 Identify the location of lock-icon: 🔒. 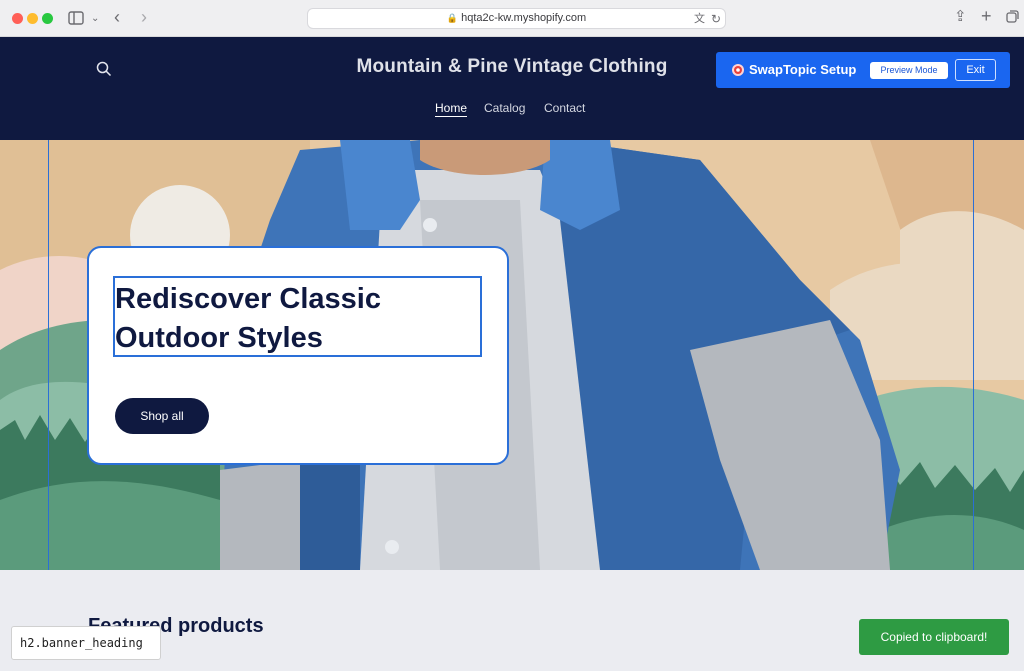
(452, 18).